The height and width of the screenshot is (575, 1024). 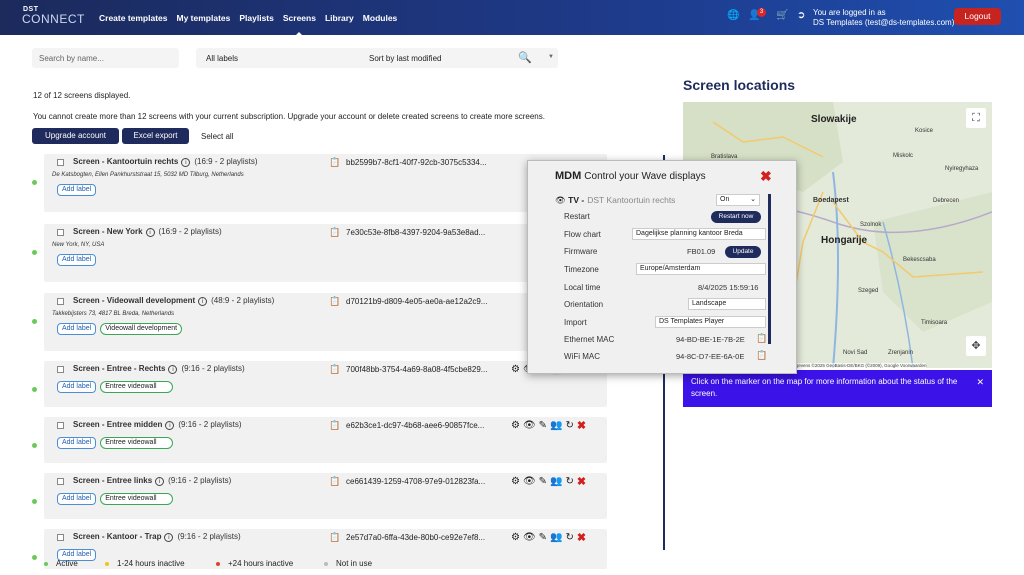 I want to click on map-label-hongarije: Hongarije, so click(x=844, y=240).